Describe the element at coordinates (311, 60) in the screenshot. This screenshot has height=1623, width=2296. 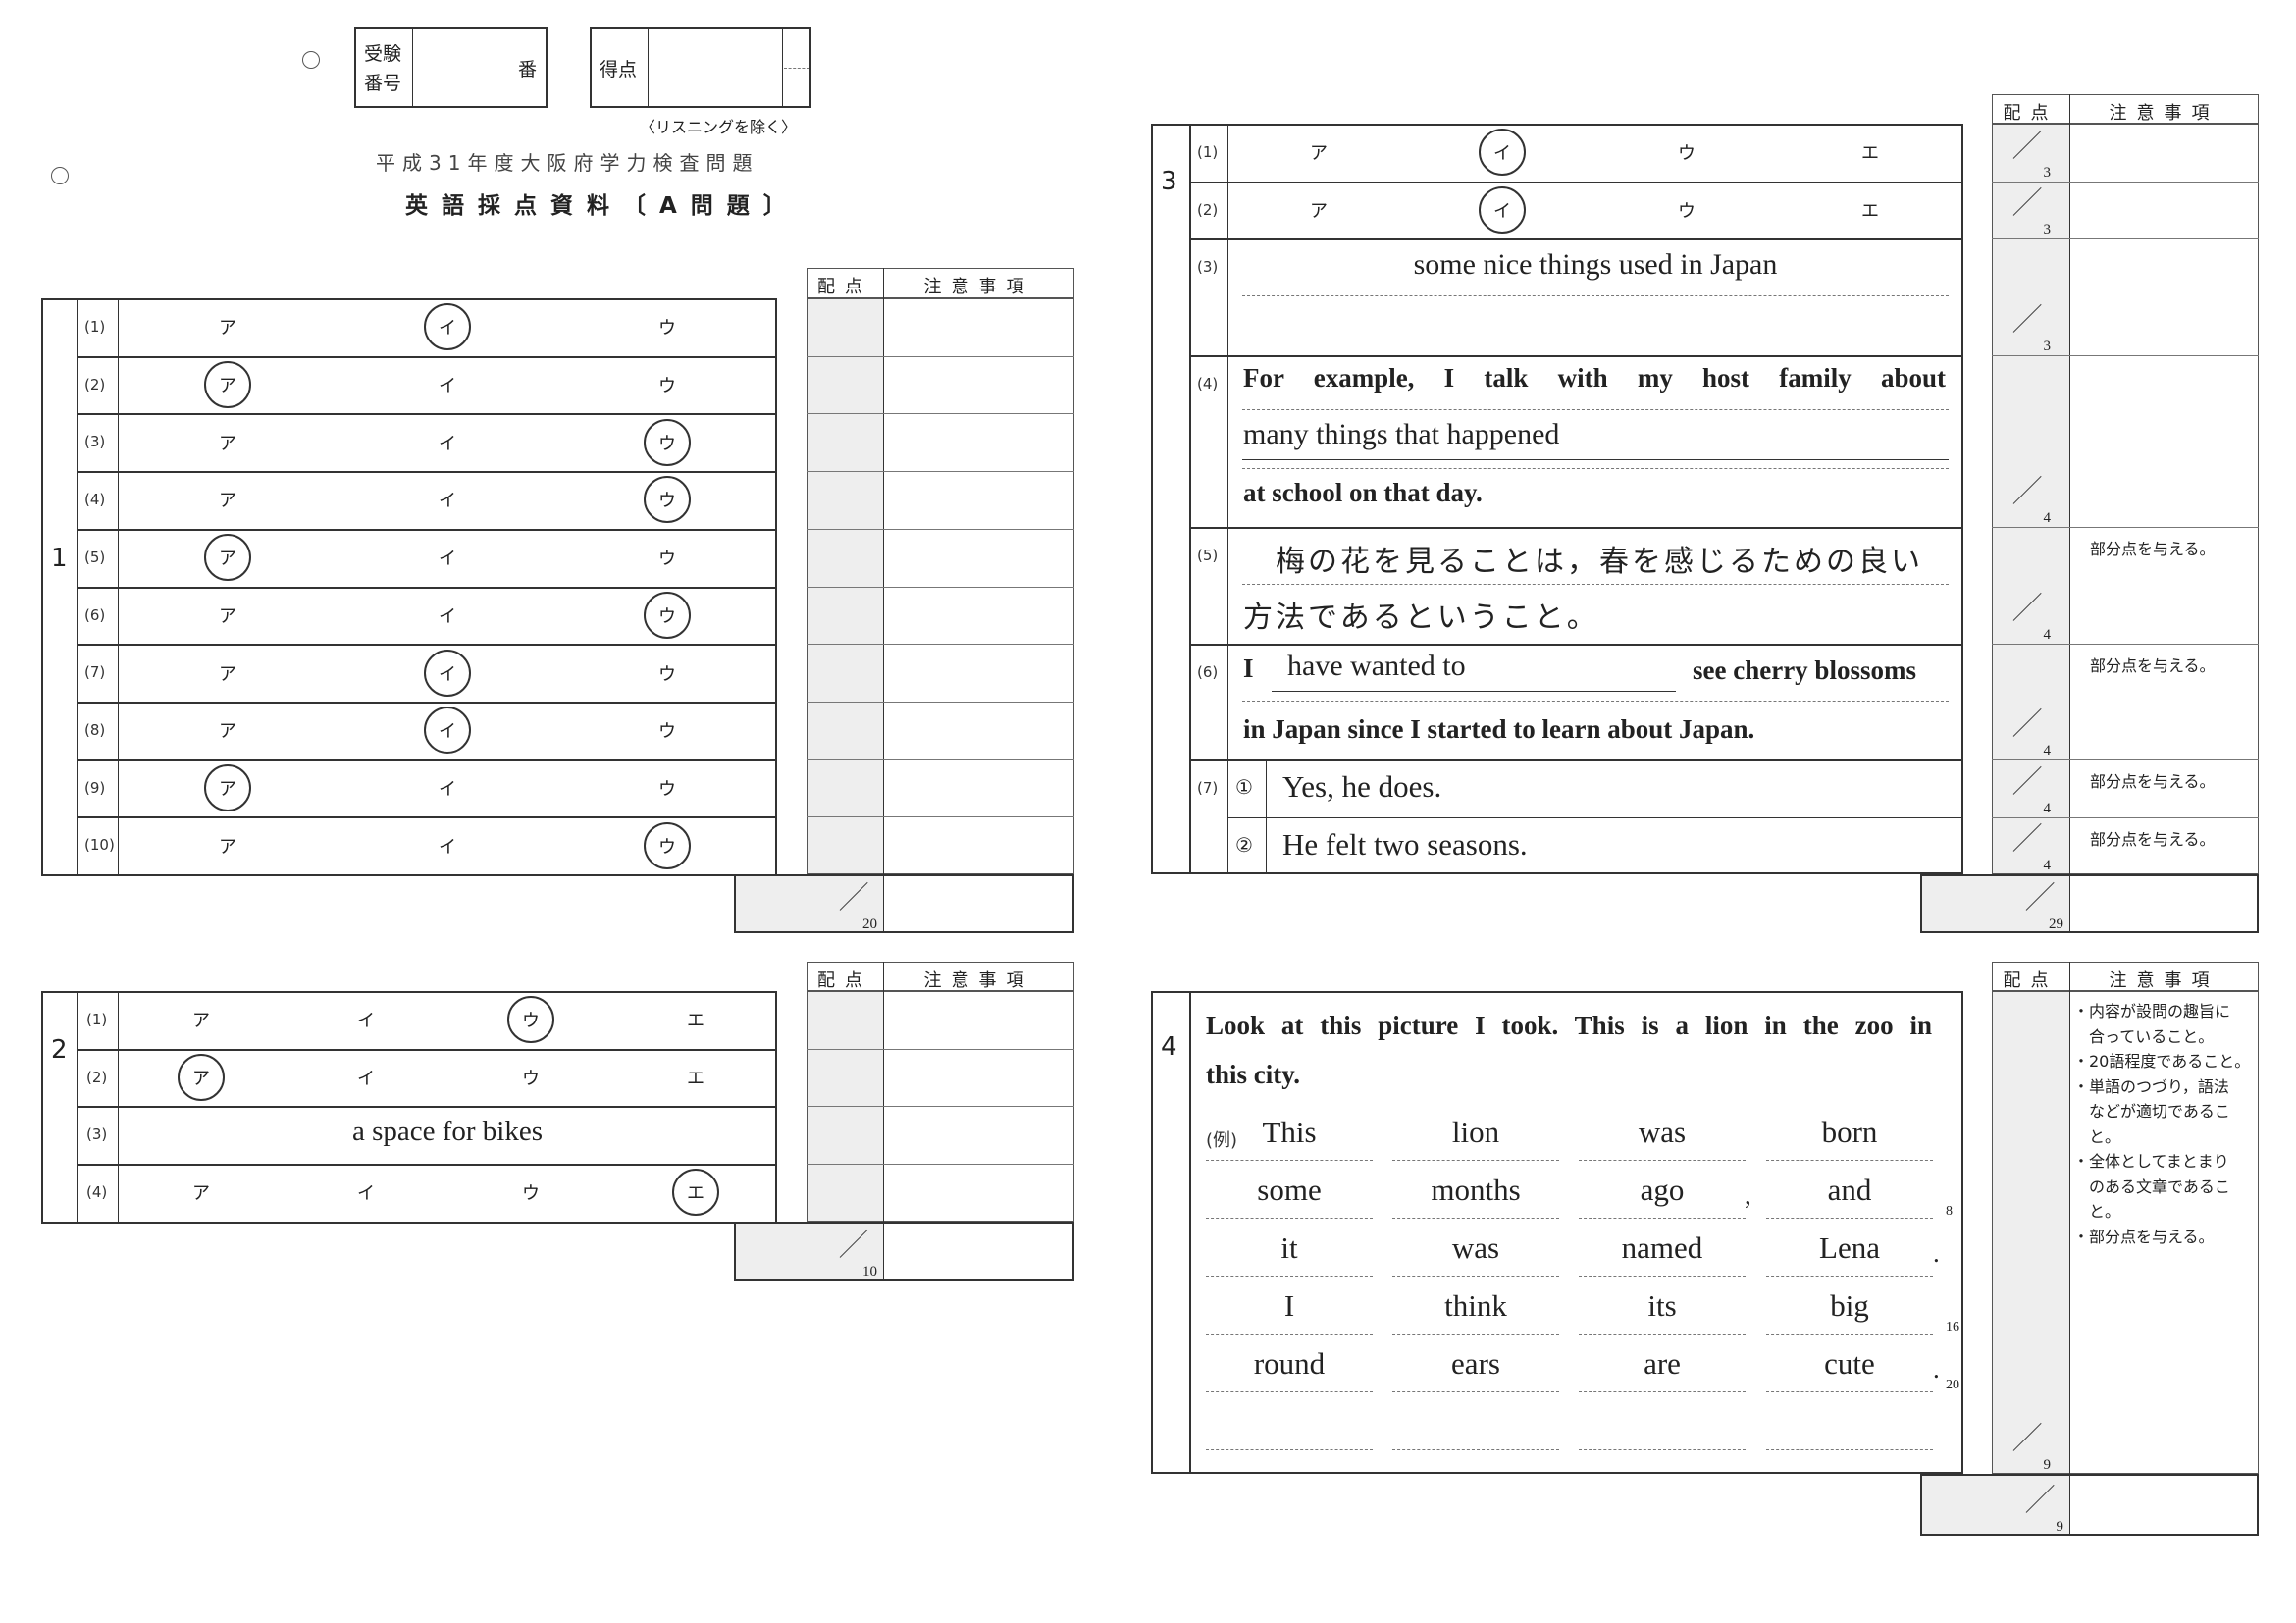
I see `punch-hole-icon` at that location.